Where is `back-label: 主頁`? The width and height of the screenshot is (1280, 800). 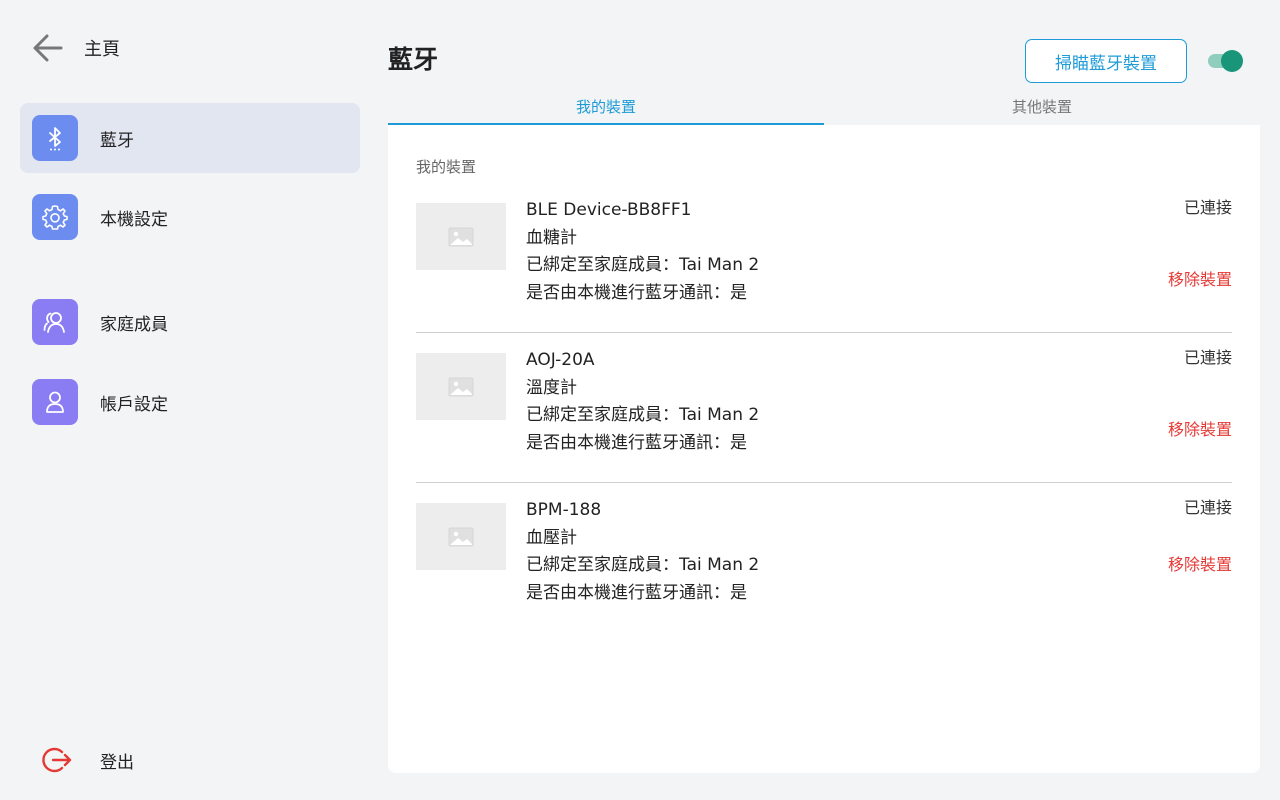
back-label: 主頁 is located at coordinates (102, 49).